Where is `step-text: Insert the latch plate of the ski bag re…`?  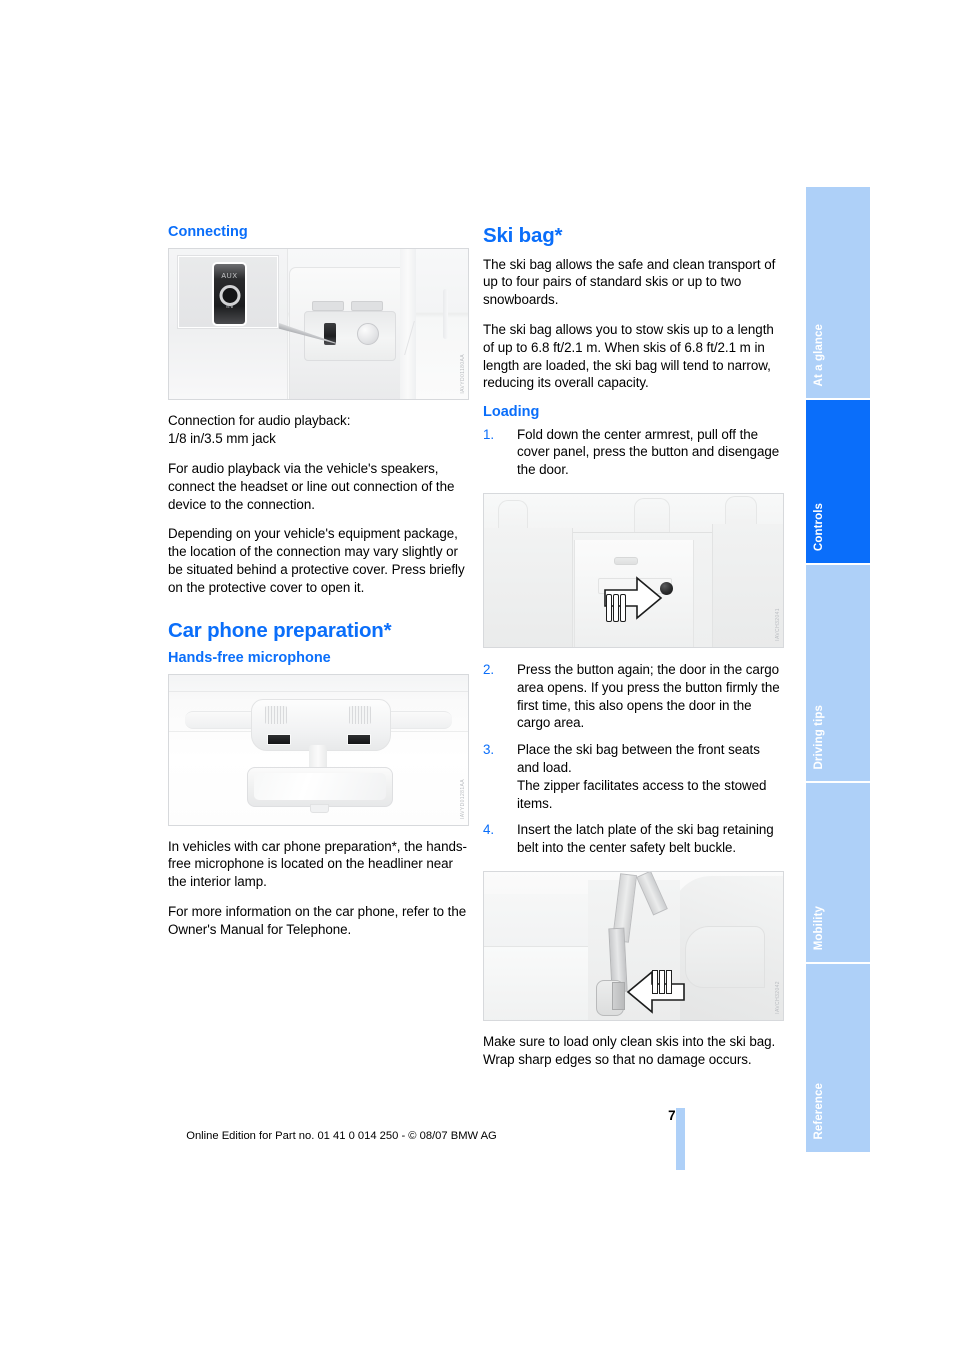
step-text: Insert the latch plate of the ski bag re… is located at coordinates (645, 839).